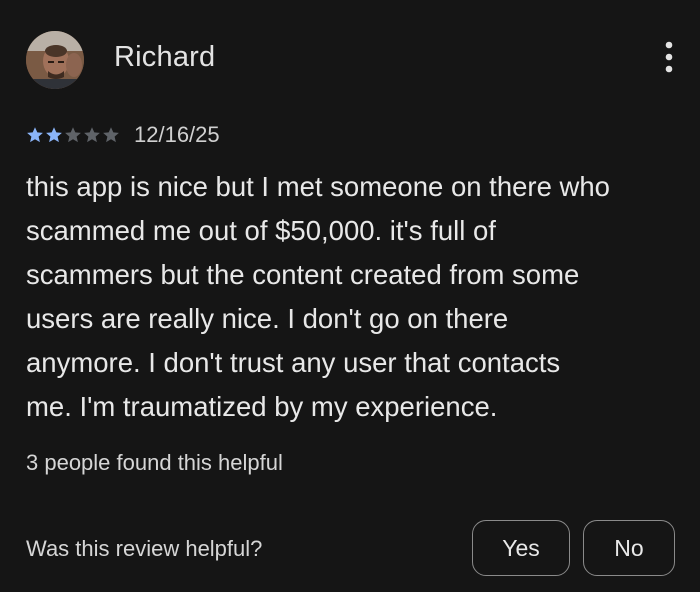 The width and height of the screenshot is (700, 592). Describe the element at coordinates (144, 548) in the screenshot. I see `helpful-question: Was this review helpful?` at that location.